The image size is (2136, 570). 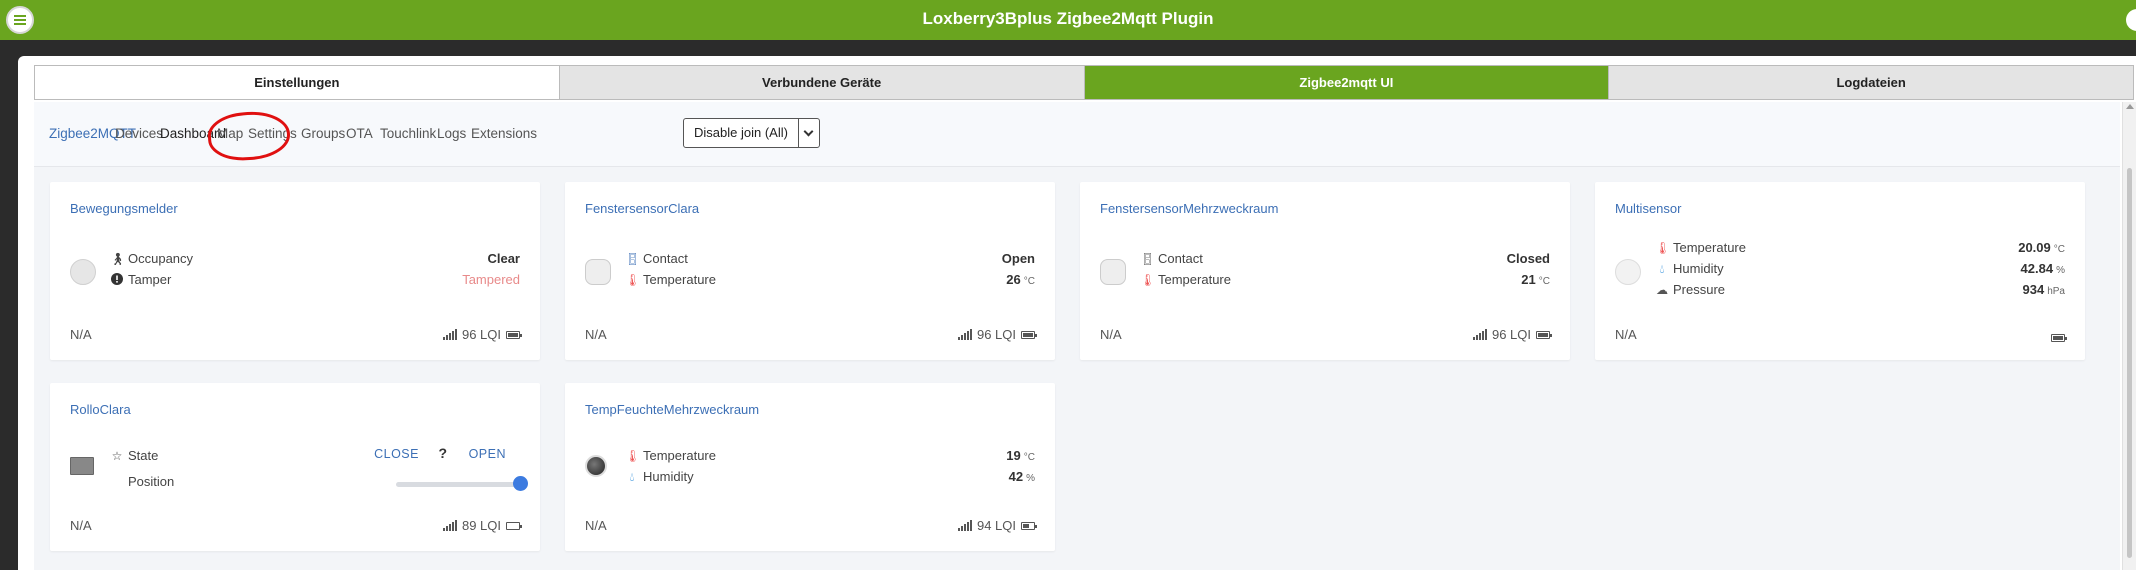 I want to click on temperature-row: 🌡︎ Temperature 20.09 °C, so click(x=1860, y=249).